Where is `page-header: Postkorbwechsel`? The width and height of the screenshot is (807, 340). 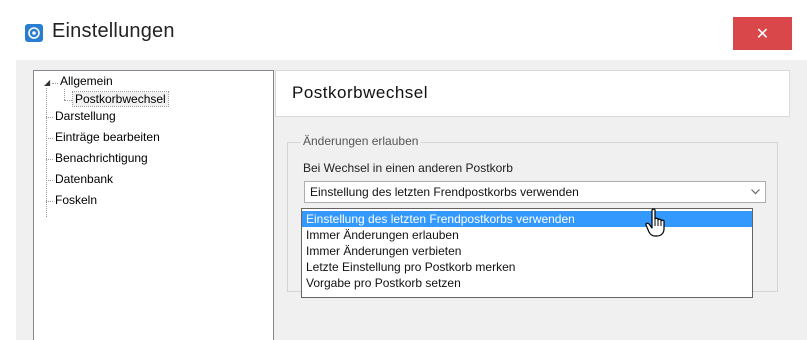 page-header: Postkorbwechsel is located at coordinates (532, 93).